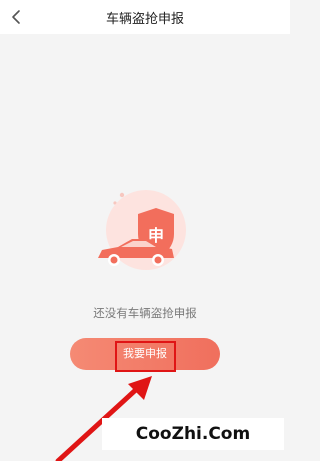  What do you see at coordinates (145, 313) in the screenshot?
I see `empty-state-message: 还没有车辆盗抢申报` at bounding box center [145, 313].